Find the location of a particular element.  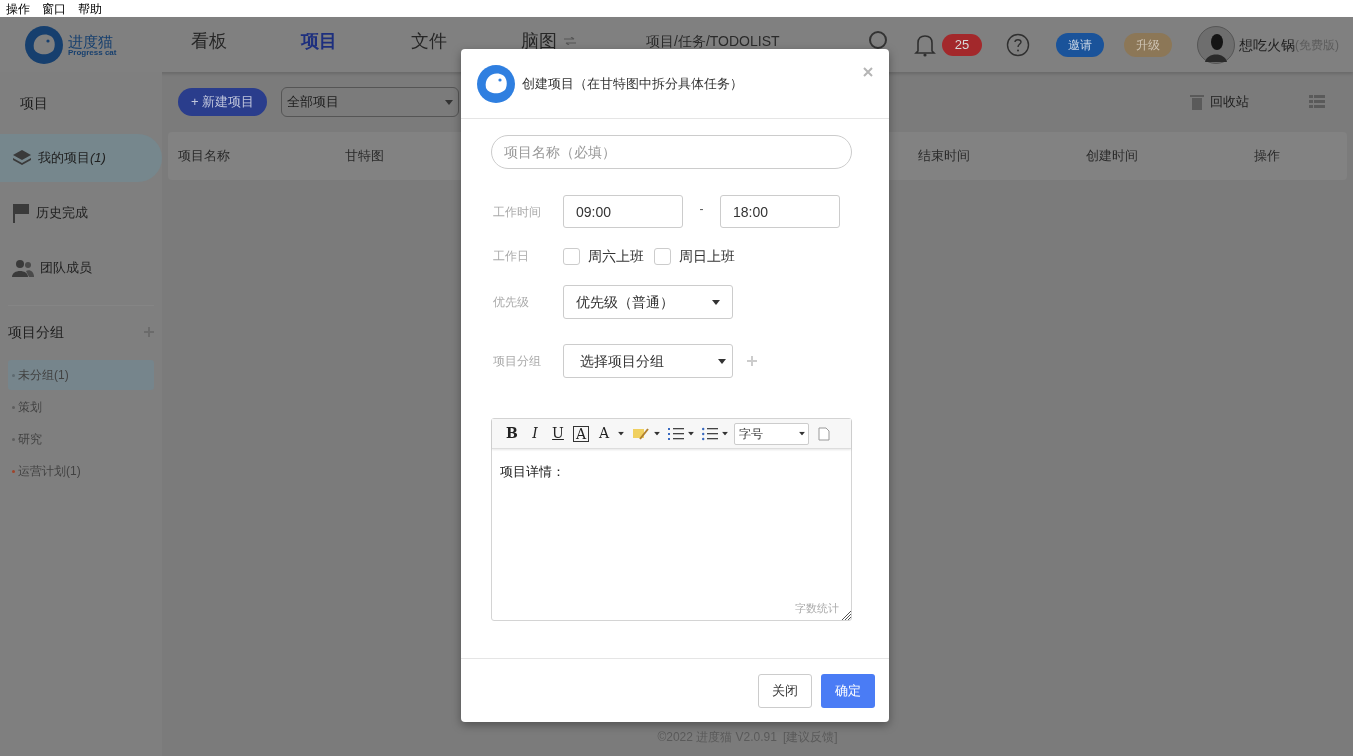

nav-tab: 项目 is located at coordinates (319, 41).